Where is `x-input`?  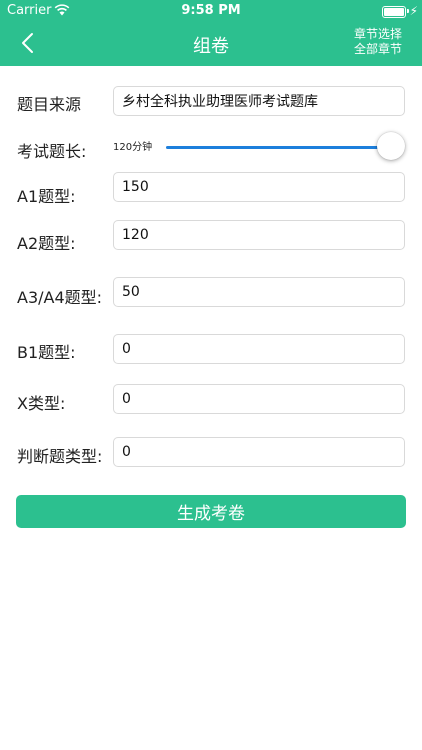
x-input is located at coordinates (259, 399).